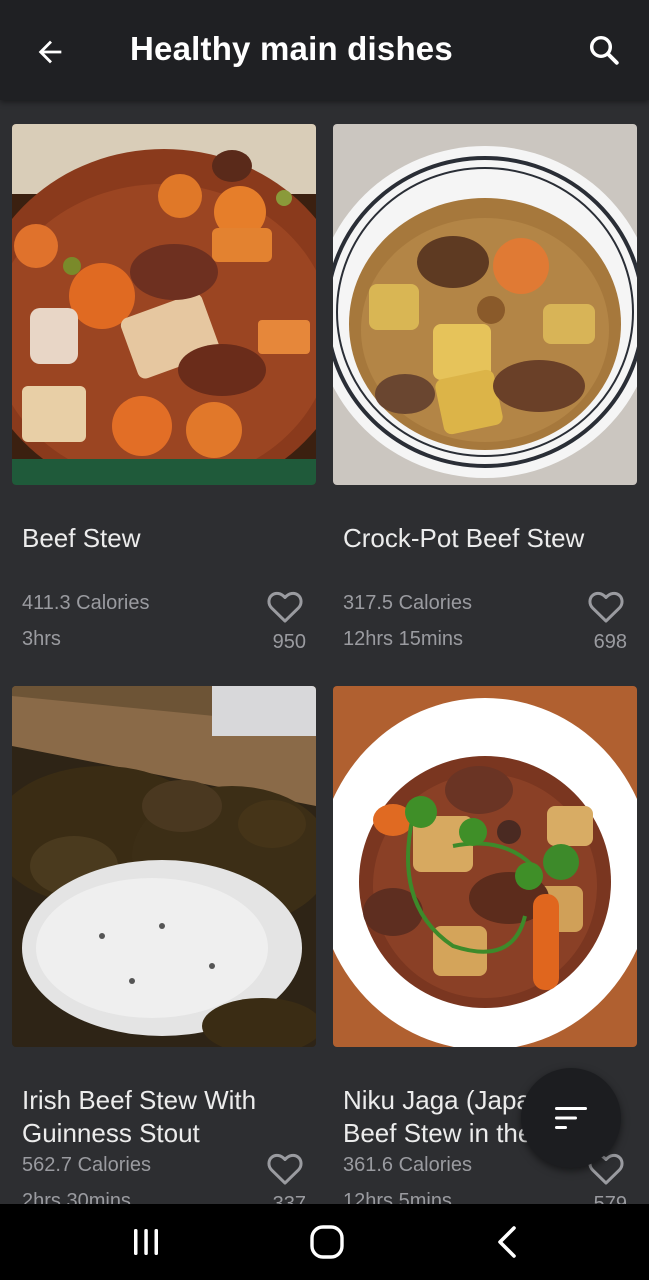 The width and height of the screenshot is (649, 1280). I want to click on sort-icon, so click(571, 1118).